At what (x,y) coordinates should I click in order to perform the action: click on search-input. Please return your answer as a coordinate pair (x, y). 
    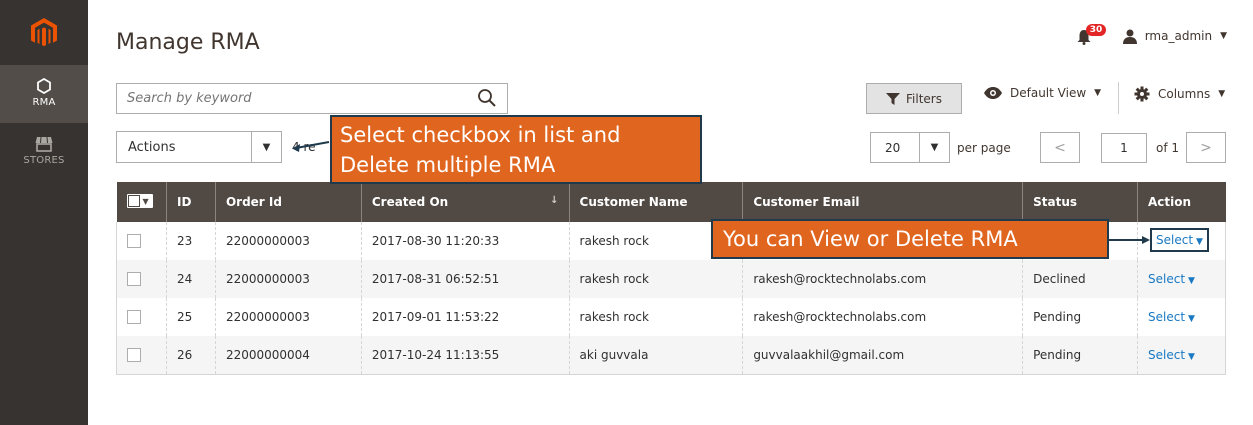
    Looking at the image, I should click on (292, 98).